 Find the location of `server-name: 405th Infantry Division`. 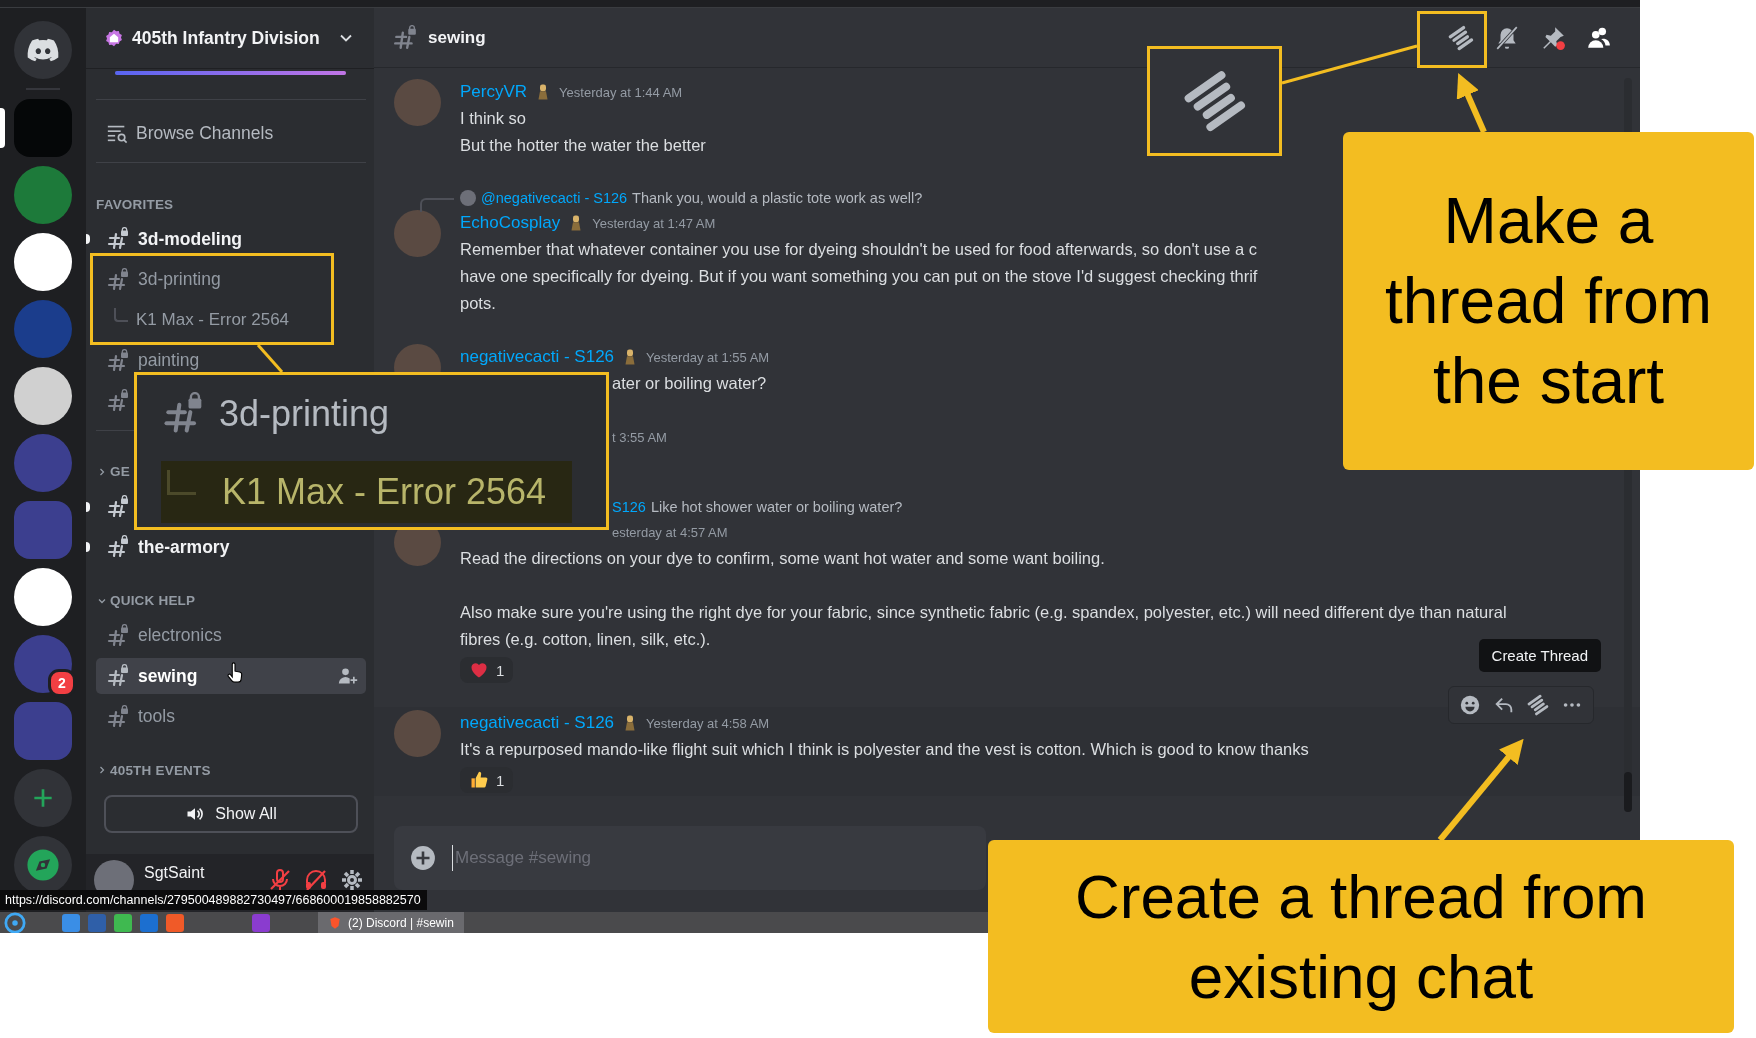

server-name: 405th Infantry Division is located at coordinates (226, 38).